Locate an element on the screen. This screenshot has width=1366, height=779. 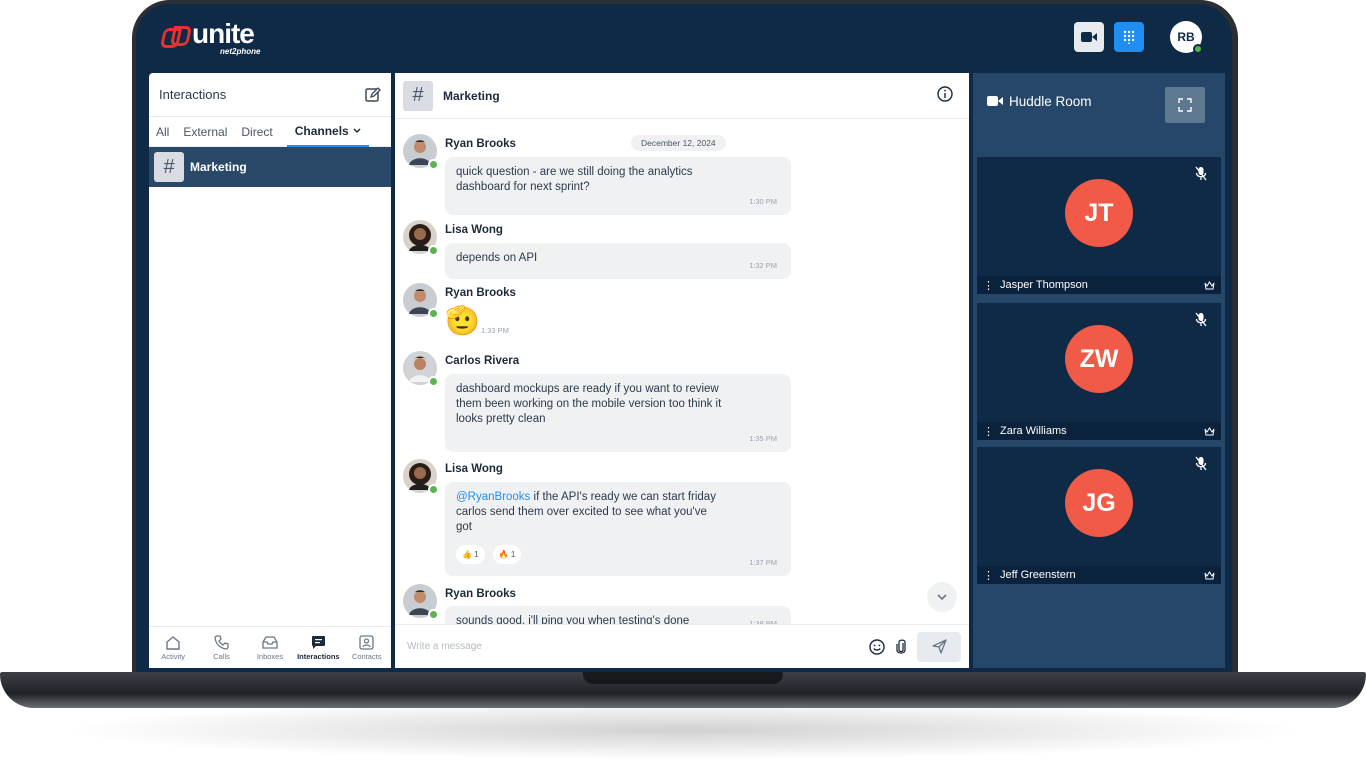
message-composer: Write a message is located at coordinates (682, 646).